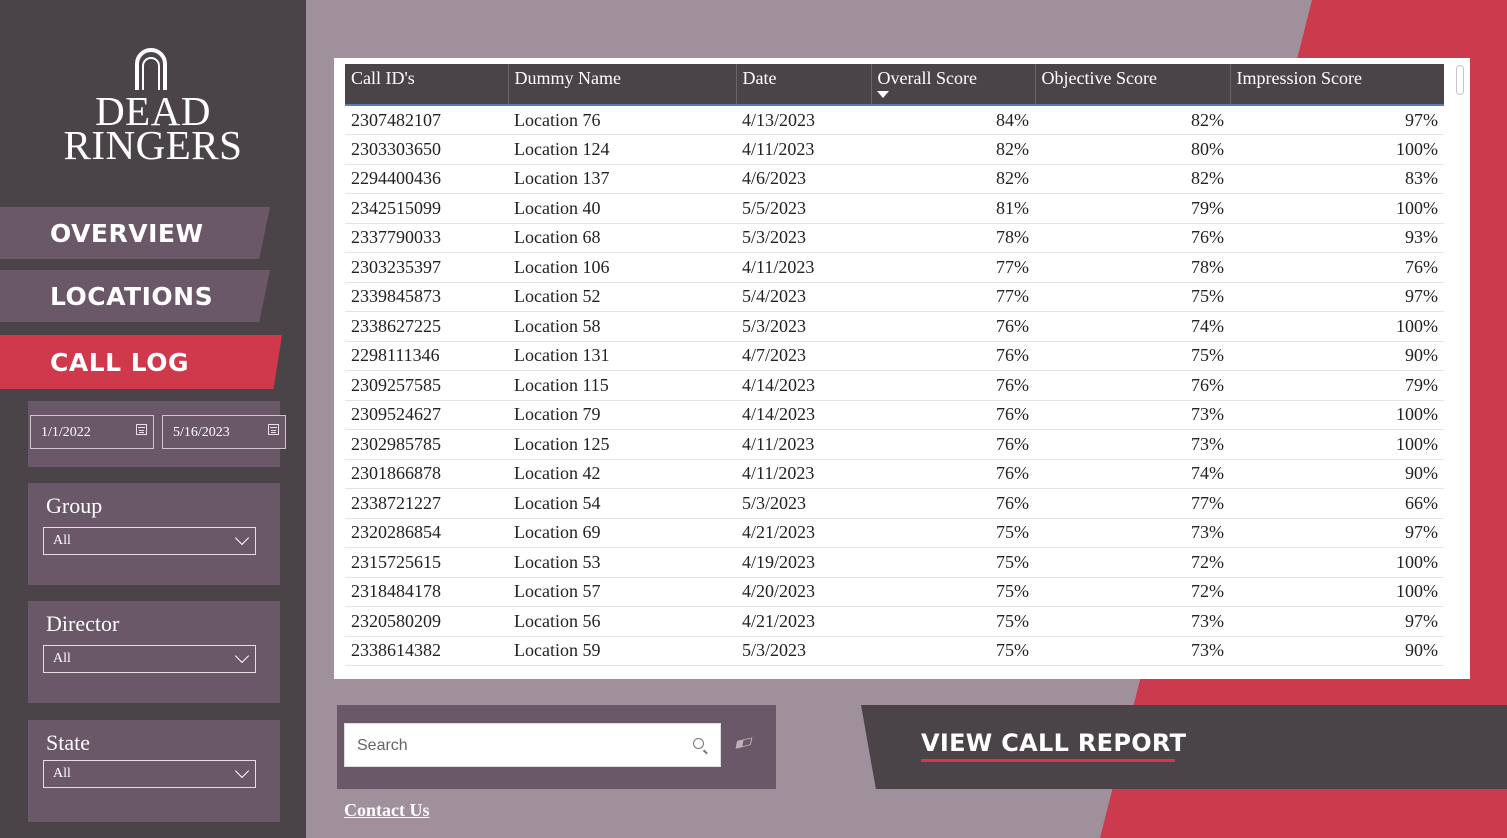 The height and width of the screenshot is (838, 1507). Describe the element at coordinates (224, 432) in the screenshot. I see `end-date-input: 5/16/2023` at that location.